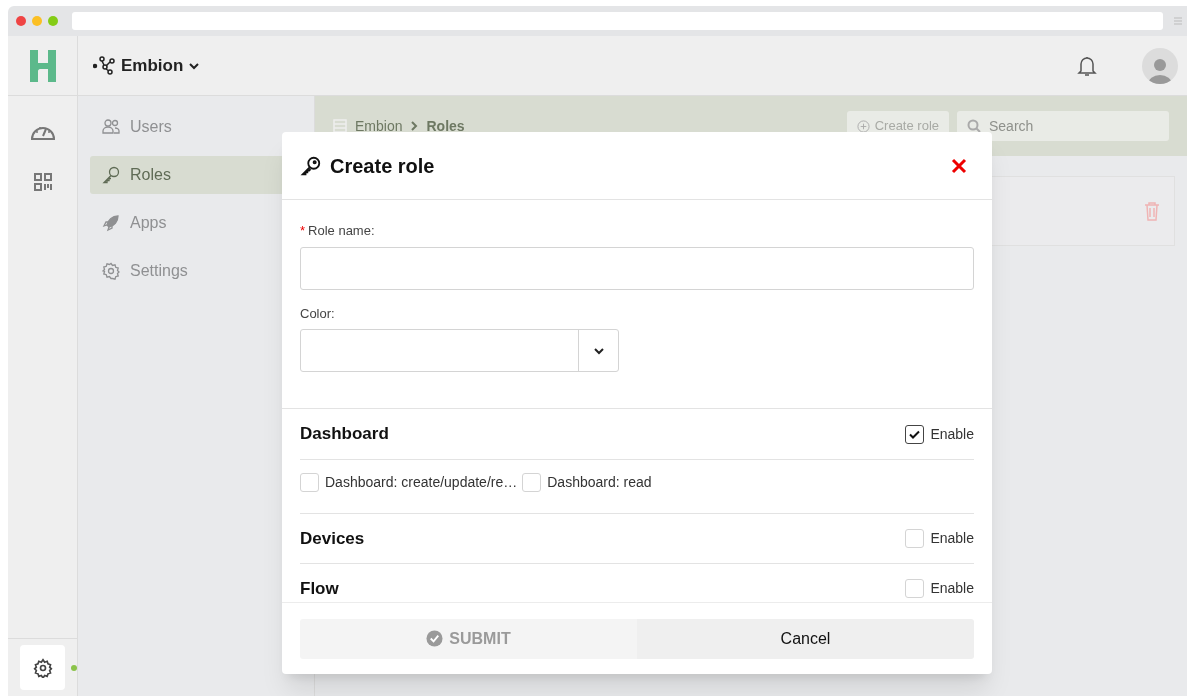 The height and width of the screenshot is (696, 1187). I want to click on checkbox, so click(915, 434).